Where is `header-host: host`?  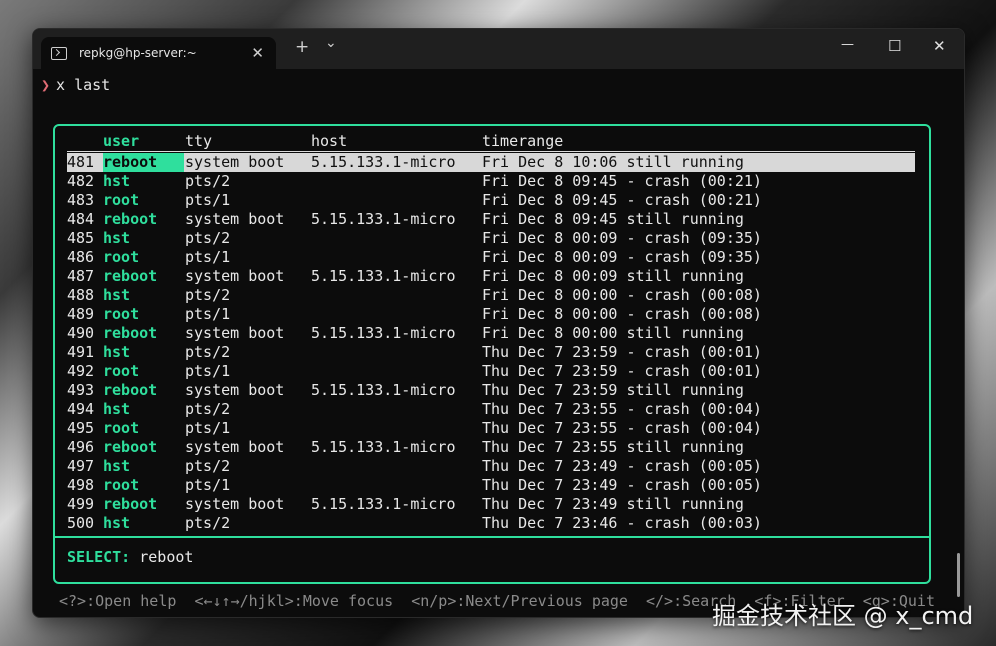
header-host: host is located at coordinates (329, 141).